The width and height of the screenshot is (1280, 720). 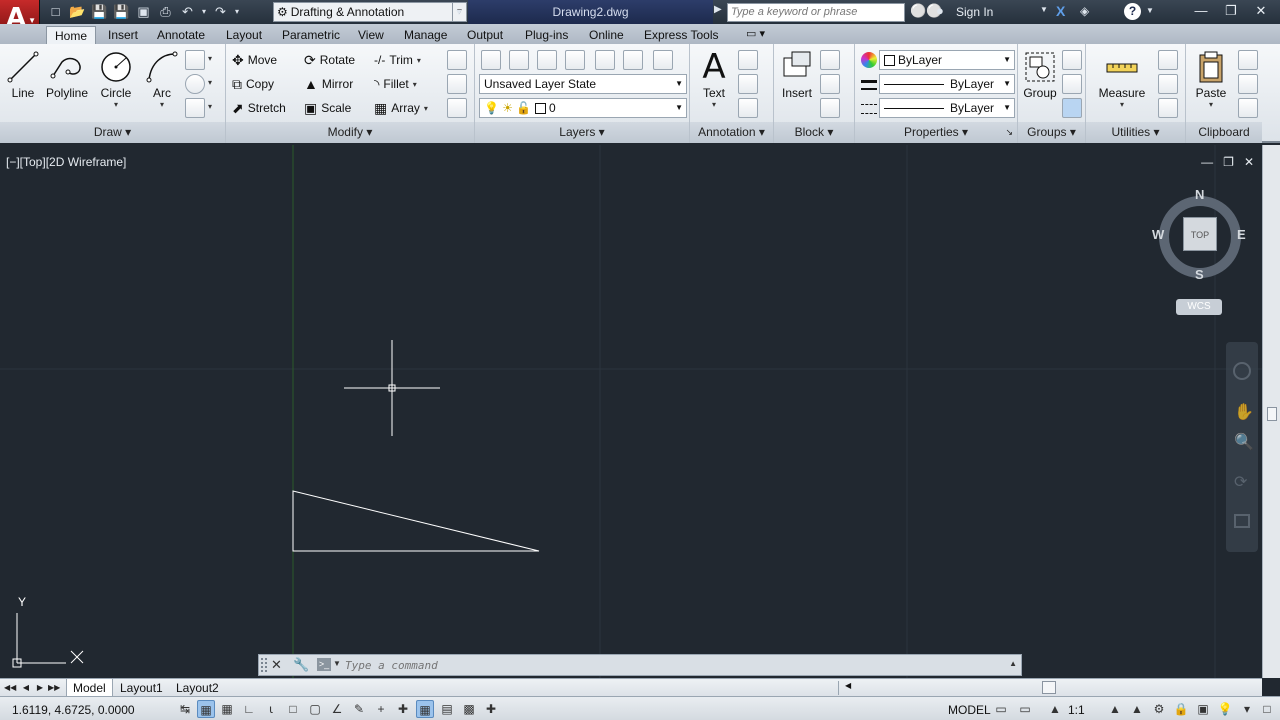 What do you see at coordinates (748, 108) in the screenshot?
I see `table-icon` at bounding box center [748, 108].